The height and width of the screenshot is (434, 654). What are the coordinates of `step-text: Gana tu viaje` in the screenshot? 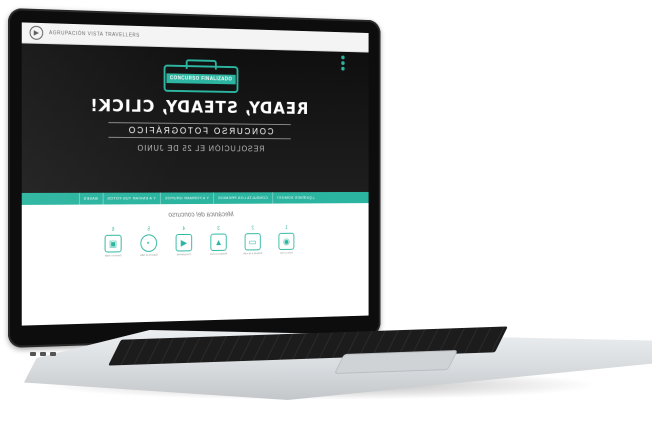 It's located at (113, 256).